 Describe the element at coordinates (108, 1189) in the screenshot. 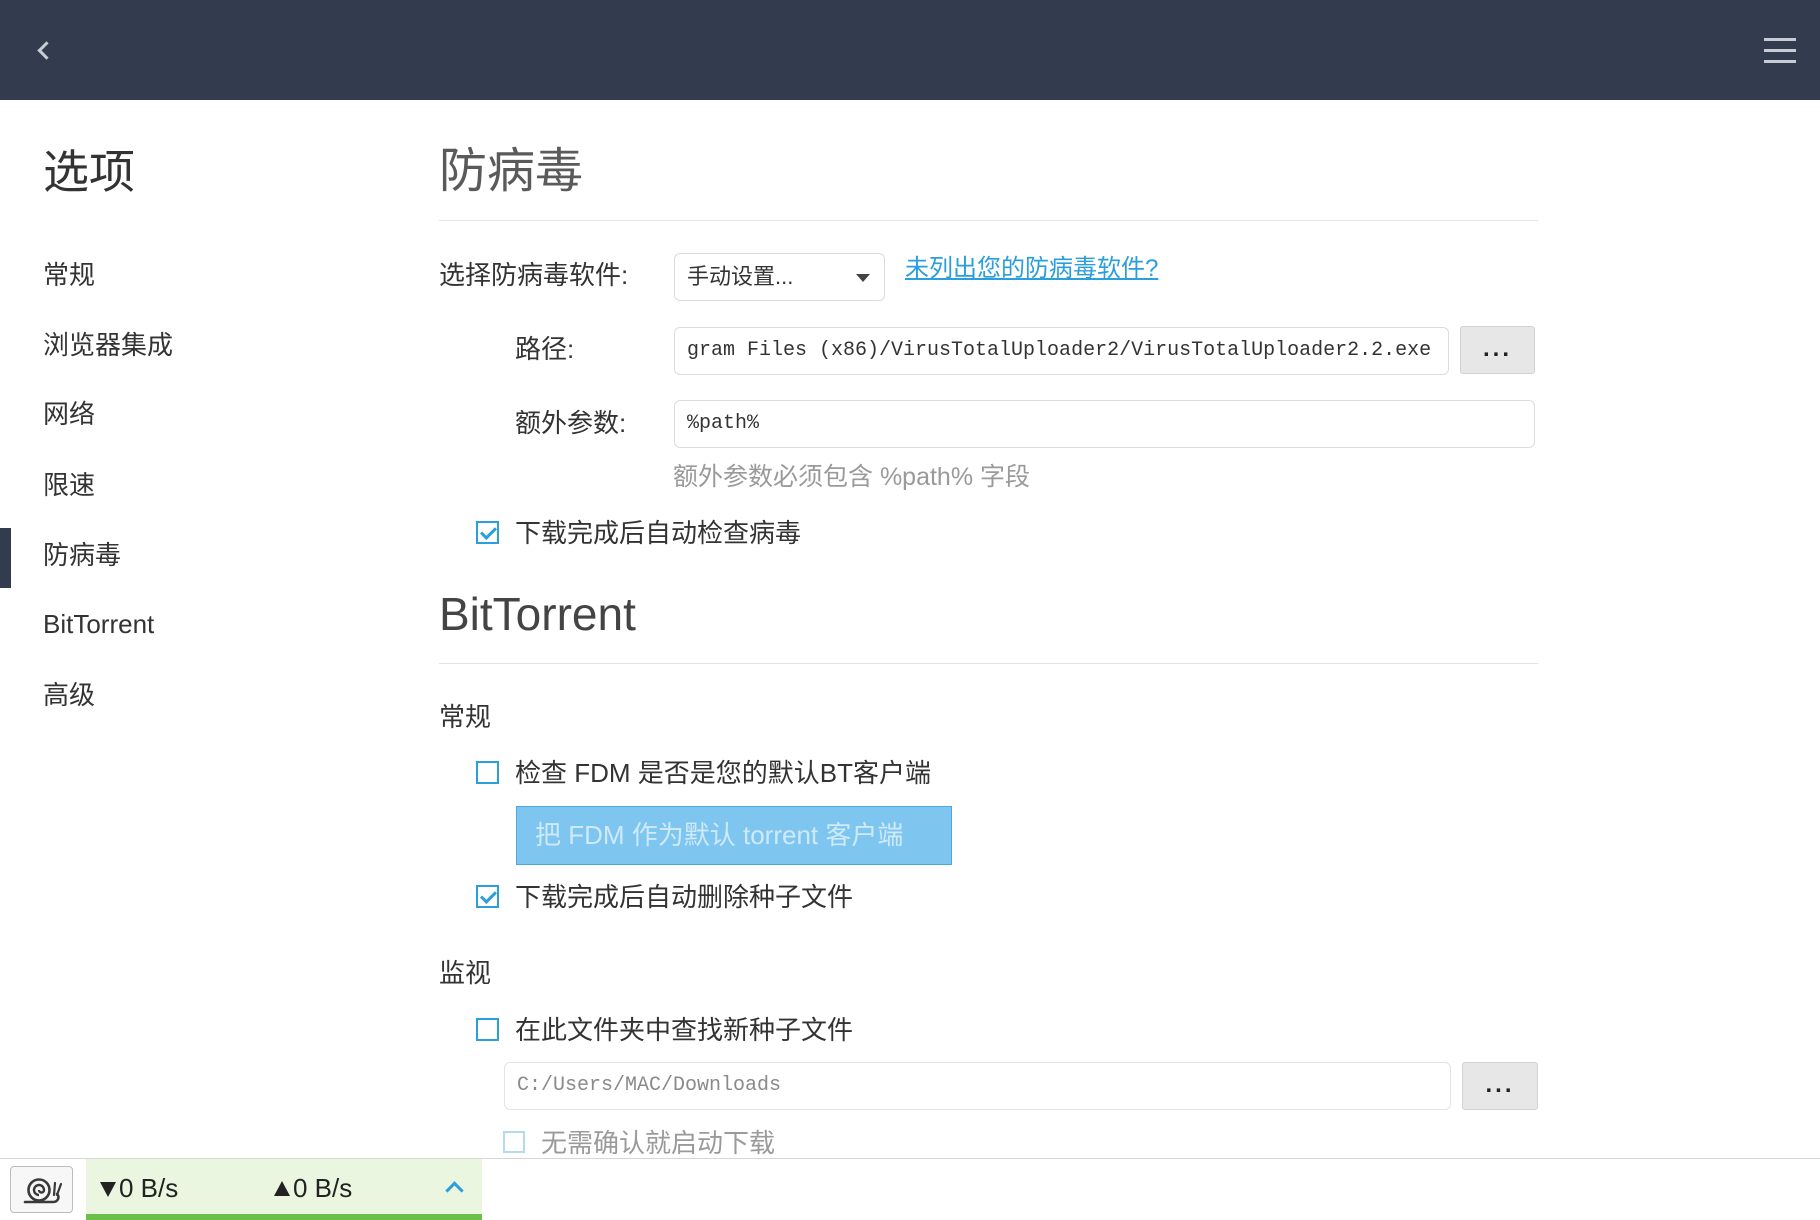

I see `arrow-down-icon` at that location.